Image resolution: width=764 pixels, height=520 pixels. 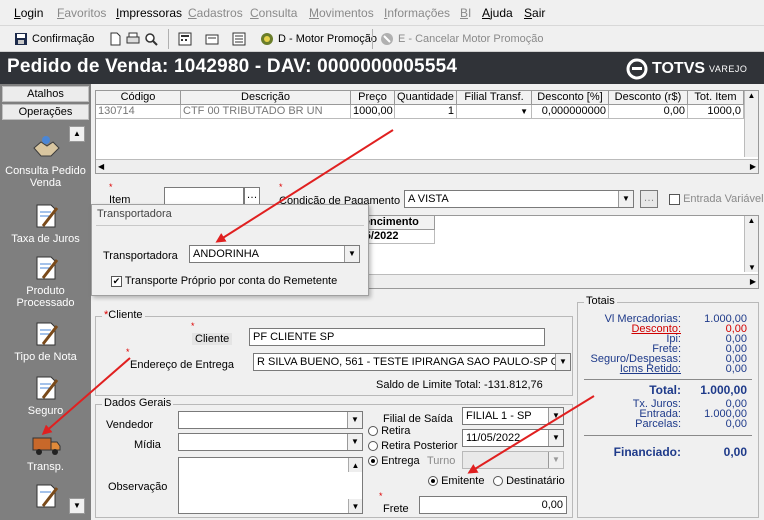 I want to click on menu-ajuda: Ajuda, so click(x=497, y=13).